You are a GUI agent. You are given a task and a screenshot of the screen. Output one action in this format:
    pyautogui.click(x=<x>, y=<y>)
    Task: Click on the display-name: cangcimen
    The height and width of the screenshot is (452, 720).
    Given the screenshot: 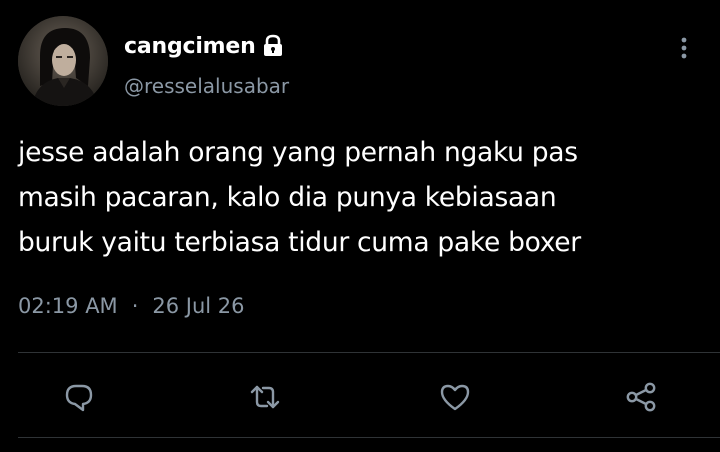 What is the action you would take?
    pyautogui.click(x=190, y=46)
    